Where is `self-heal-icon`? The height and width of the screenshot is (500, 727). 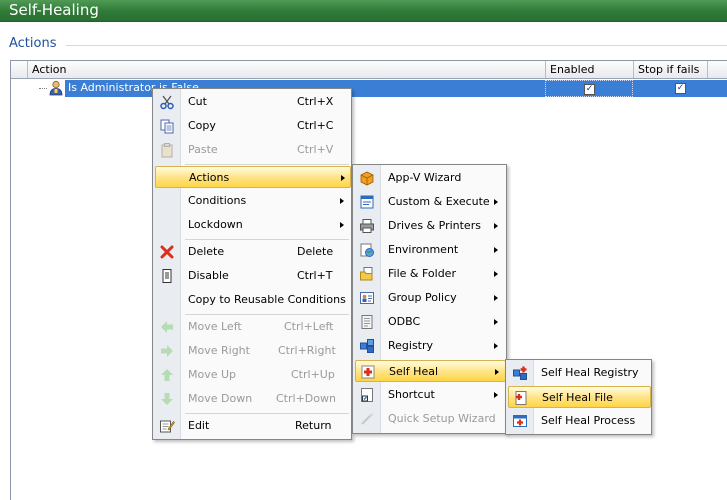 self-heal-icon is located at coordinates (368, 372).